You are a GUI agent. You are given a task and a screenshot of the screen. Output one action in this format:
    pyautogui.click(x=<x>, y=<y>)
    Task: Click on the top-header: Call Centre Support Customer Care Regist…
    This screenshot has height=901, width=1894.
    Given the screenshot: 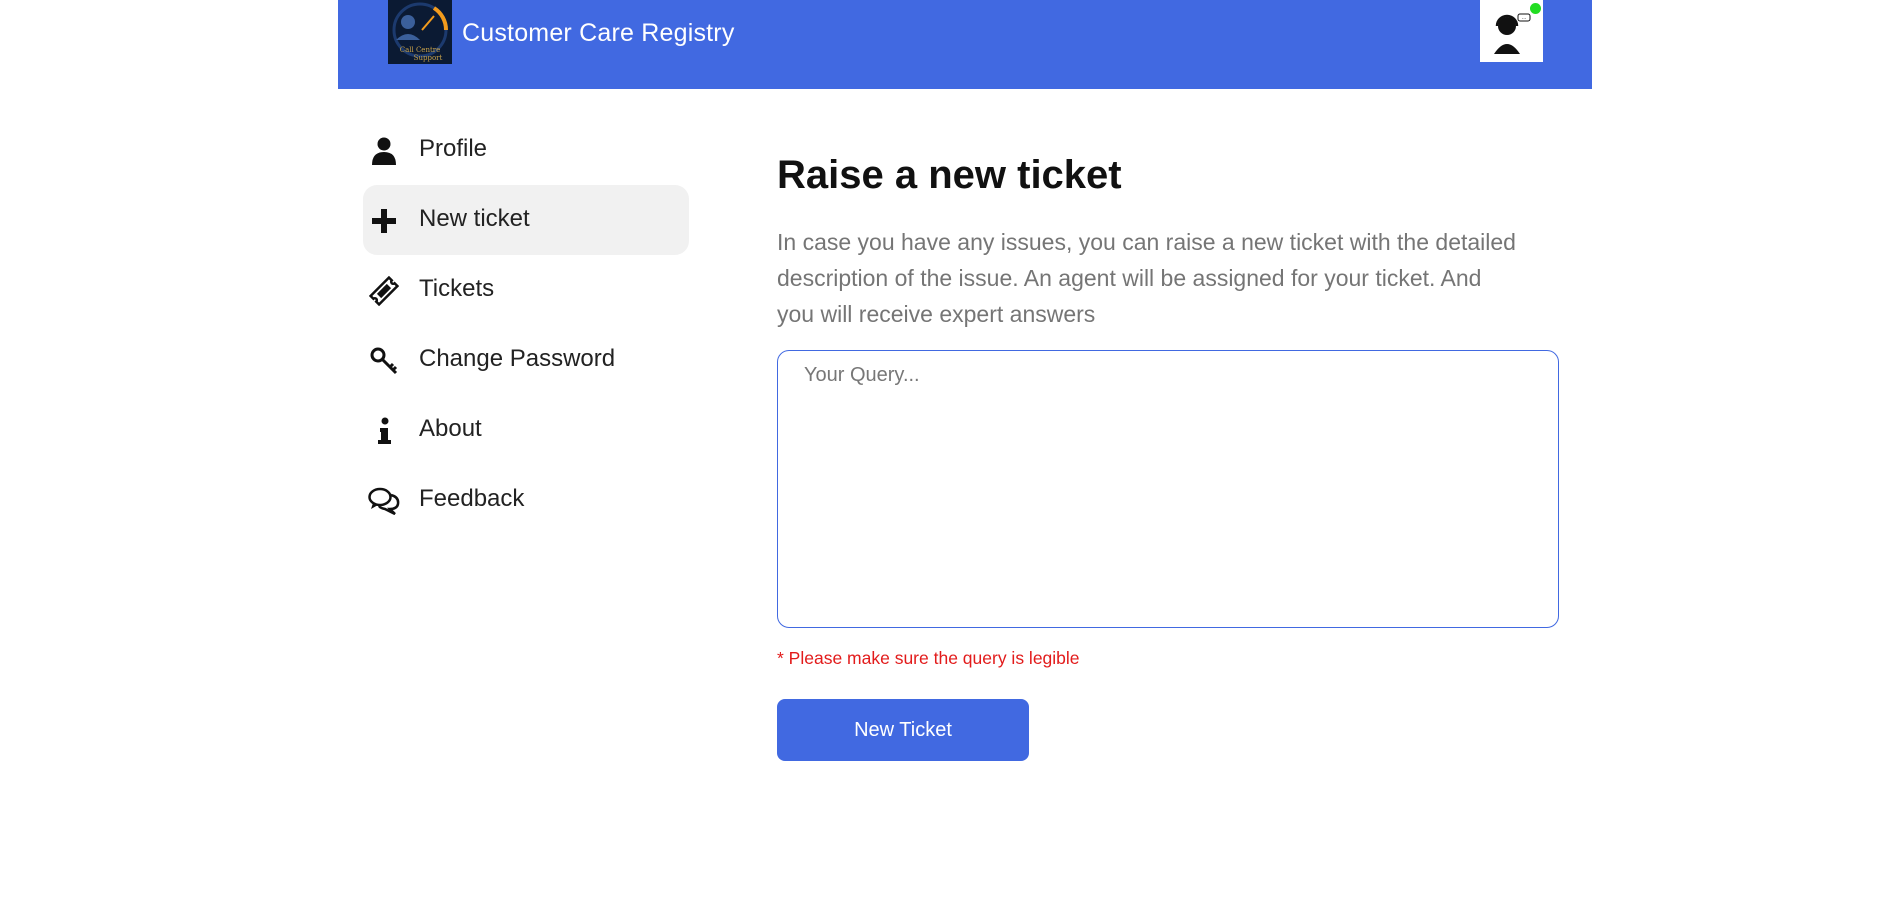 What is the action you would take?
    pyautogui.click(x=965, y=44)
    